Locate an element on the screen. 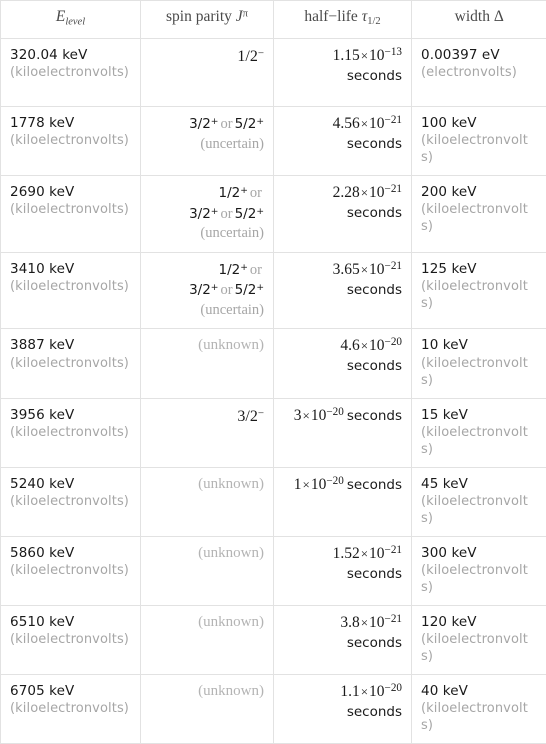 The width and height of the screenshot is (546, 744). half-life-expression: 1×10−20seconds is located at coordinates (342, 485).